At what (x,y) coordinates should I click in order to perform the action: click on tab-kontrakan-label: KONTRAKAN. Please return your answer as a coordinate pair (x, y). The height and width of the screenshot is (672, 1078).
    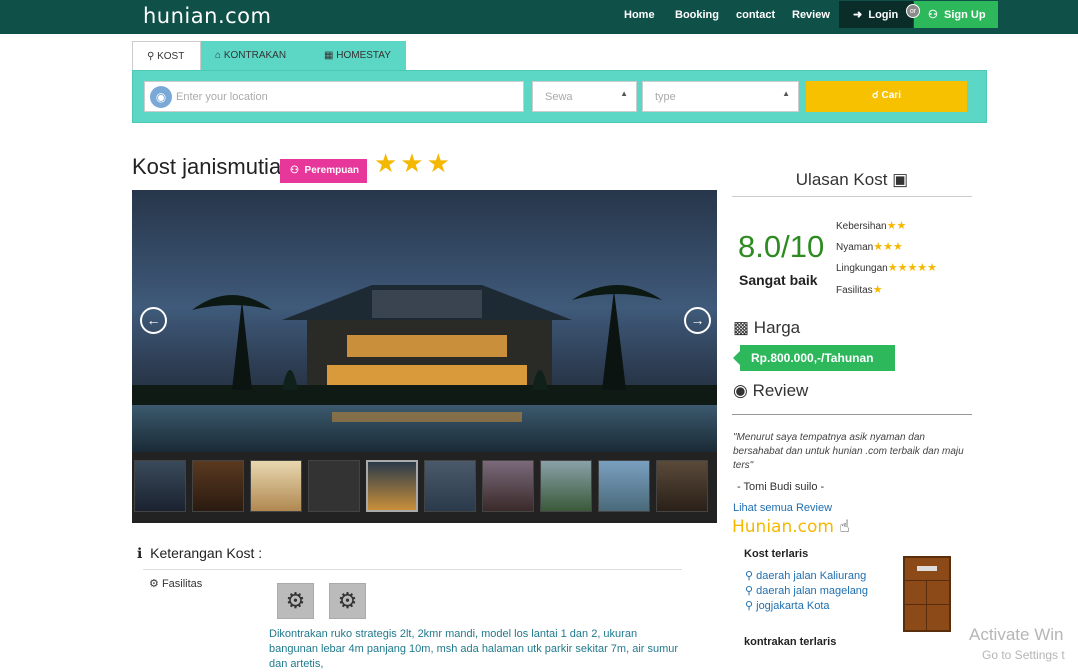
    Looking at the image, I should click on (255, 55).